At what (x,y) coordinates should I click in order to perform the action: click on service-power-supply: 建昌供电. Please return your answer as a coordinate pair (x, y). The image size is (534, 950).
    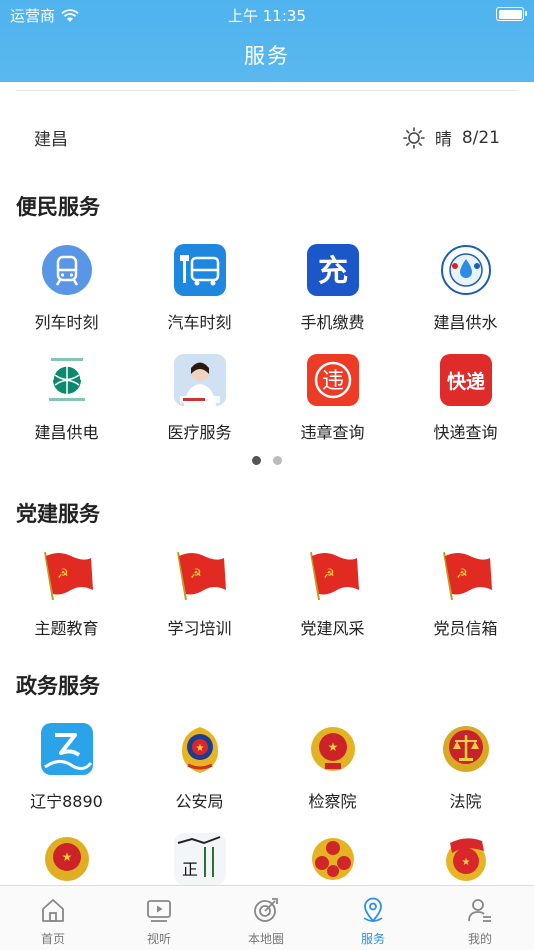
    Looking at the image, I should click on (66, 398).